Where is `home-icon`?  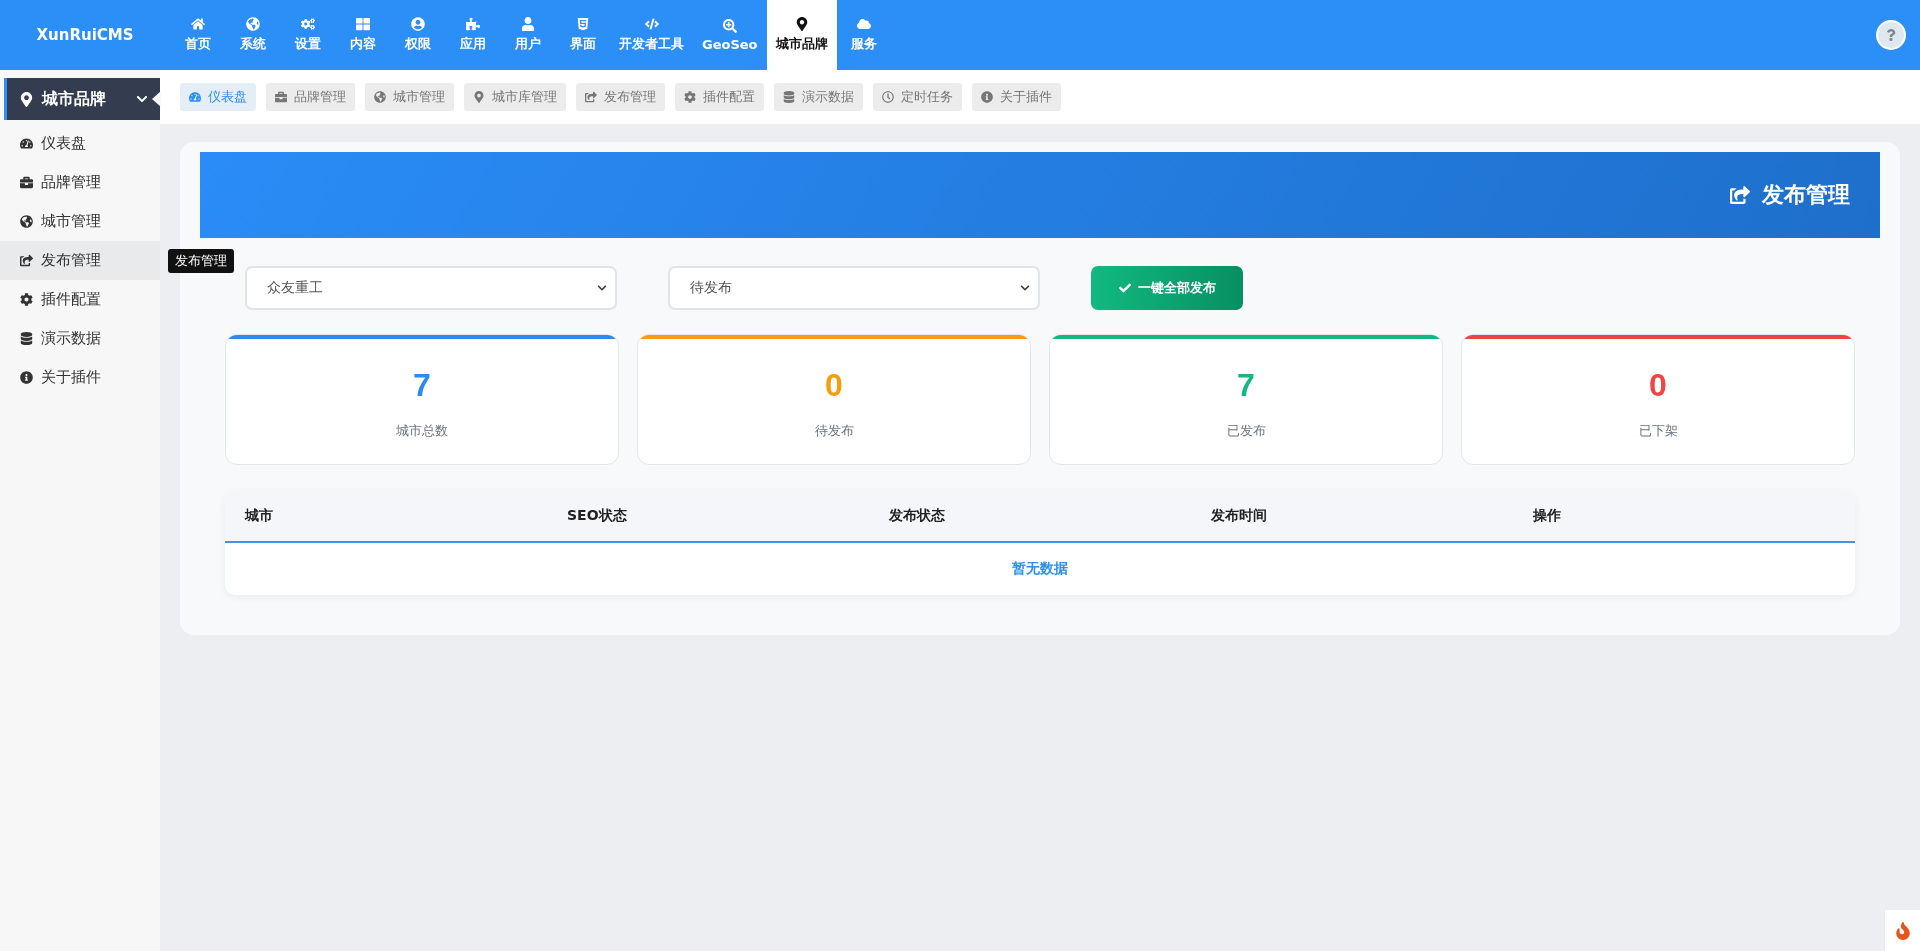
home-icon is located at coordinates (197, 24).